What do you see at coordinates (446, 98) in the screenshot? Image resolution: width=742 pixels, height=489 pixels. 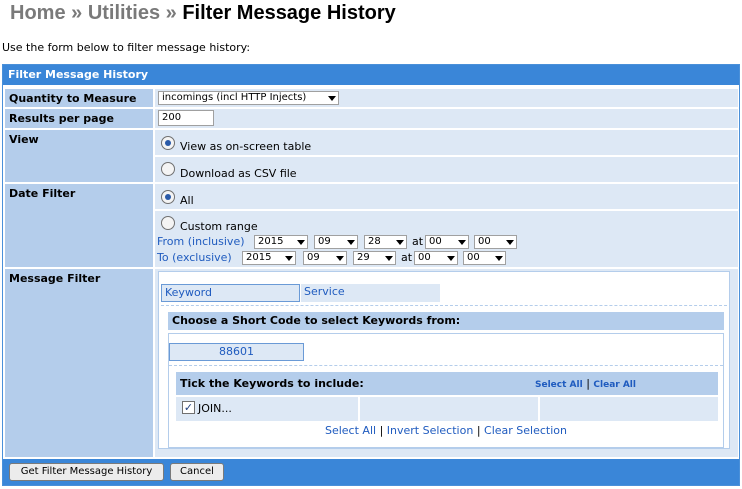 I see `quantity-cell: incomings (incl HTTP Injects)` at bounding box center [446, 98].